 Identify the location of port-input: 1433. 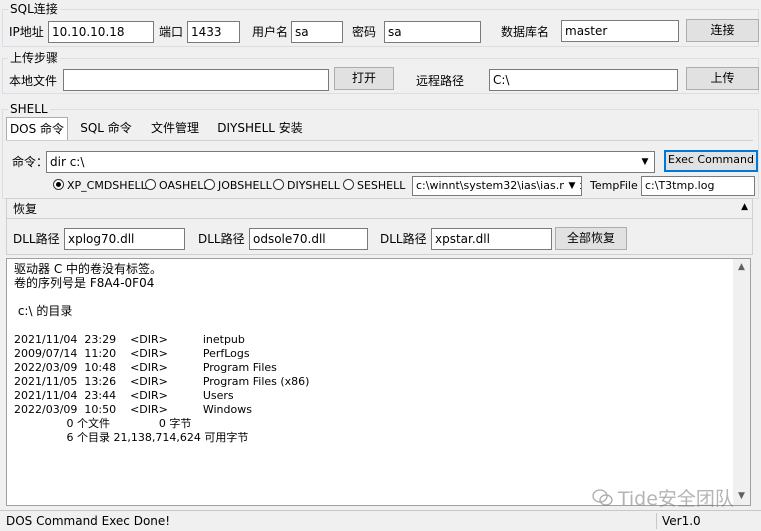
(213, 32).